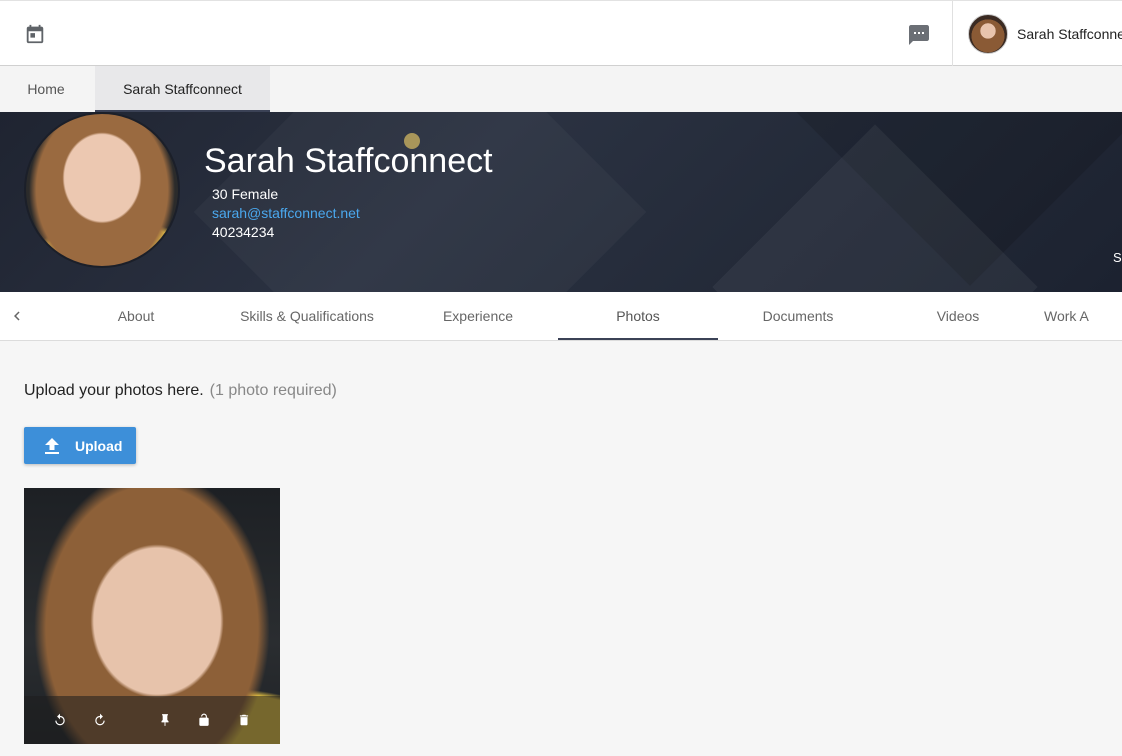 The height and width of the screenshot is (756, 1122). I want to click on user-menu: Sarah Staffconne, so click(1045, 34).